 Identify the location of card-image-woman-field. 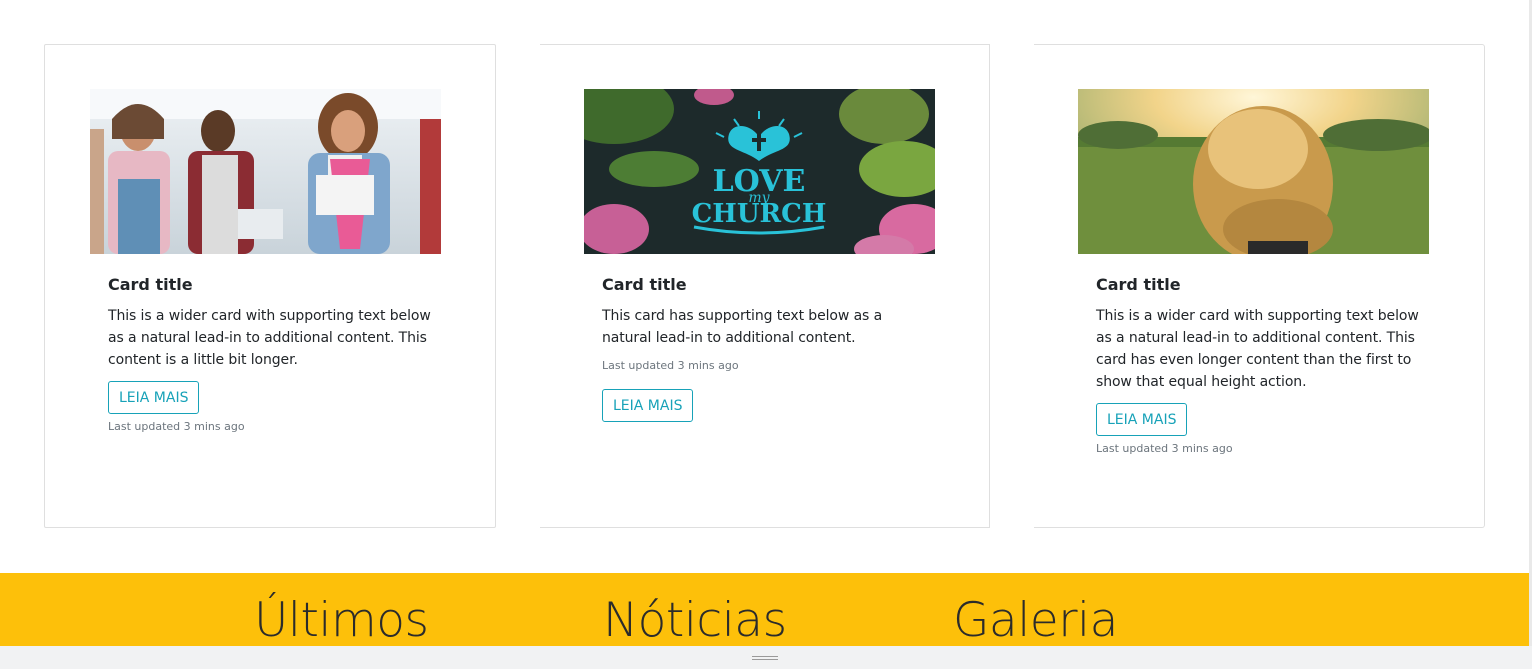
(1253, 171).